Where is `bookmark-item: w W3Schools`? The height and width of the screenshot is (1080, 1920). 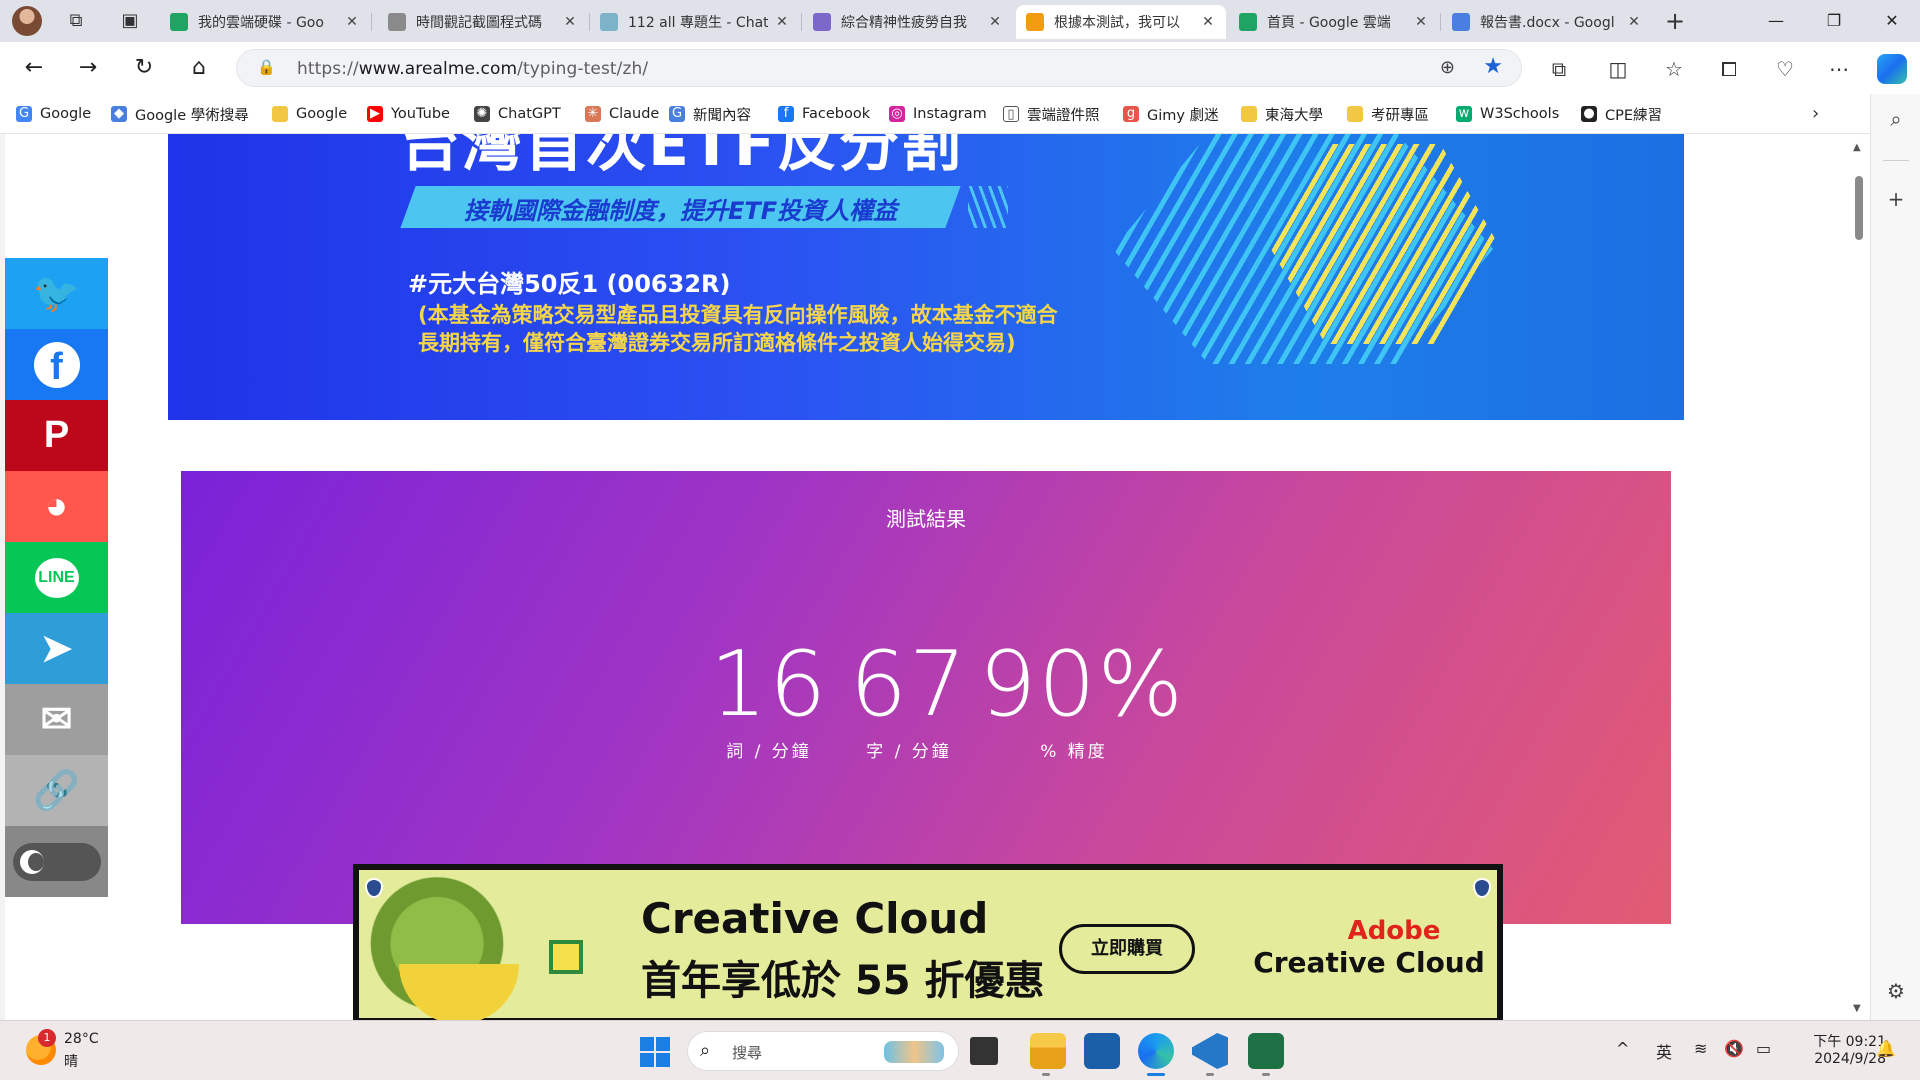
bookmark-item: w W3Schools is located at coordinates (1507, 114).